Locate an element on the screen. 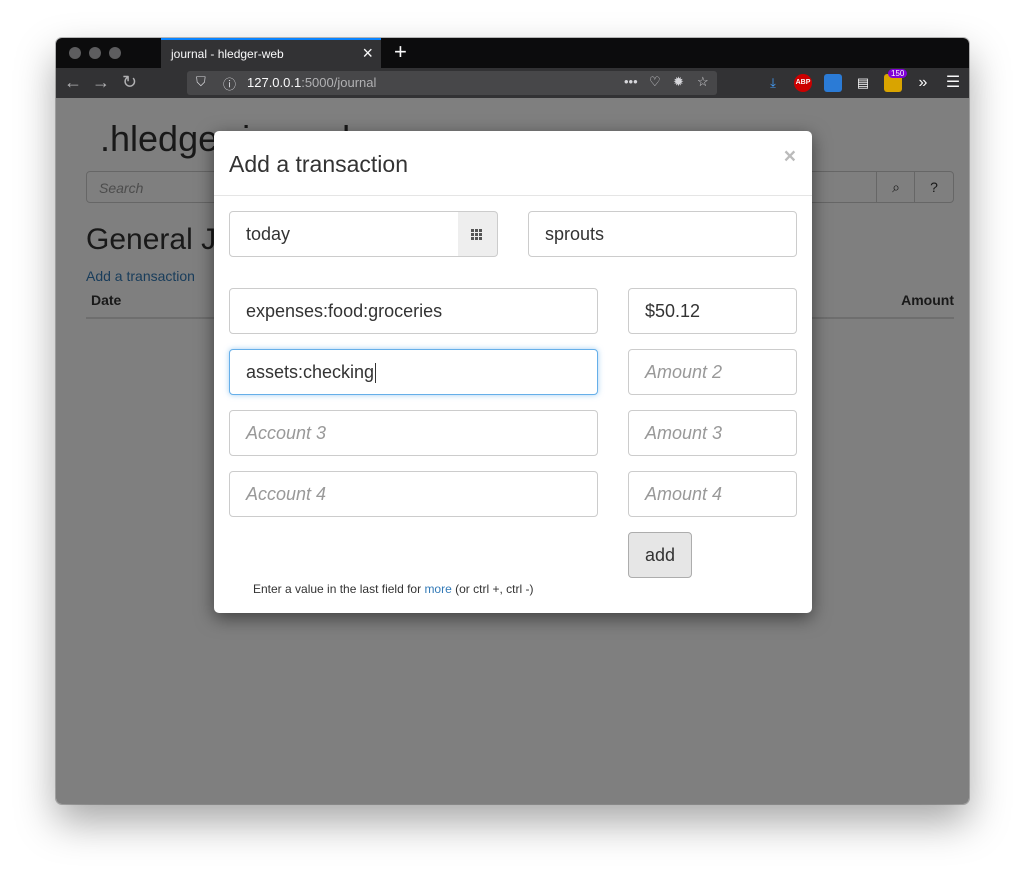 The height and width of the screenshot is (878, 1025). modal-header-divider is located at coordinates (513, 195).